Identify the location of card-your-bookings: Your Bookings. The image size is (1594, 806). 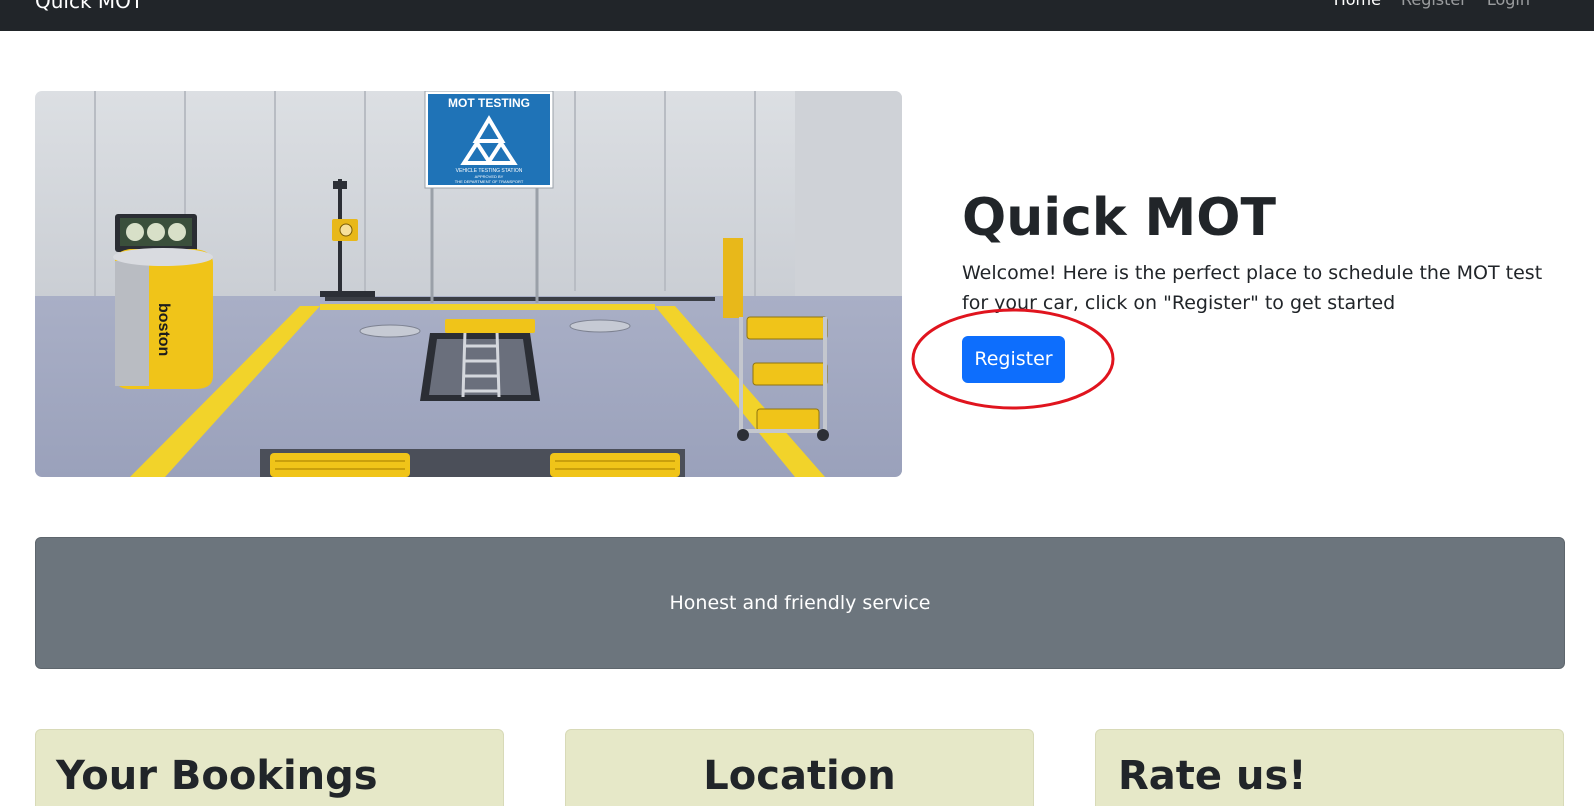
(269, 767).